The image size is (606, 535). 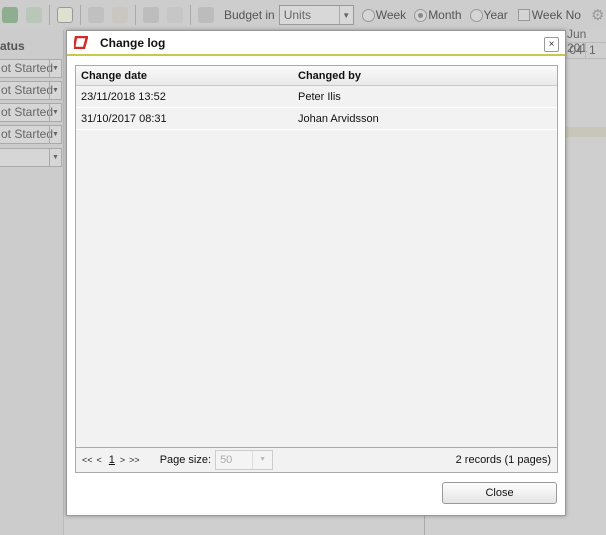 I want to click on gear-icon: ⚙, so click(x=597, y=15).